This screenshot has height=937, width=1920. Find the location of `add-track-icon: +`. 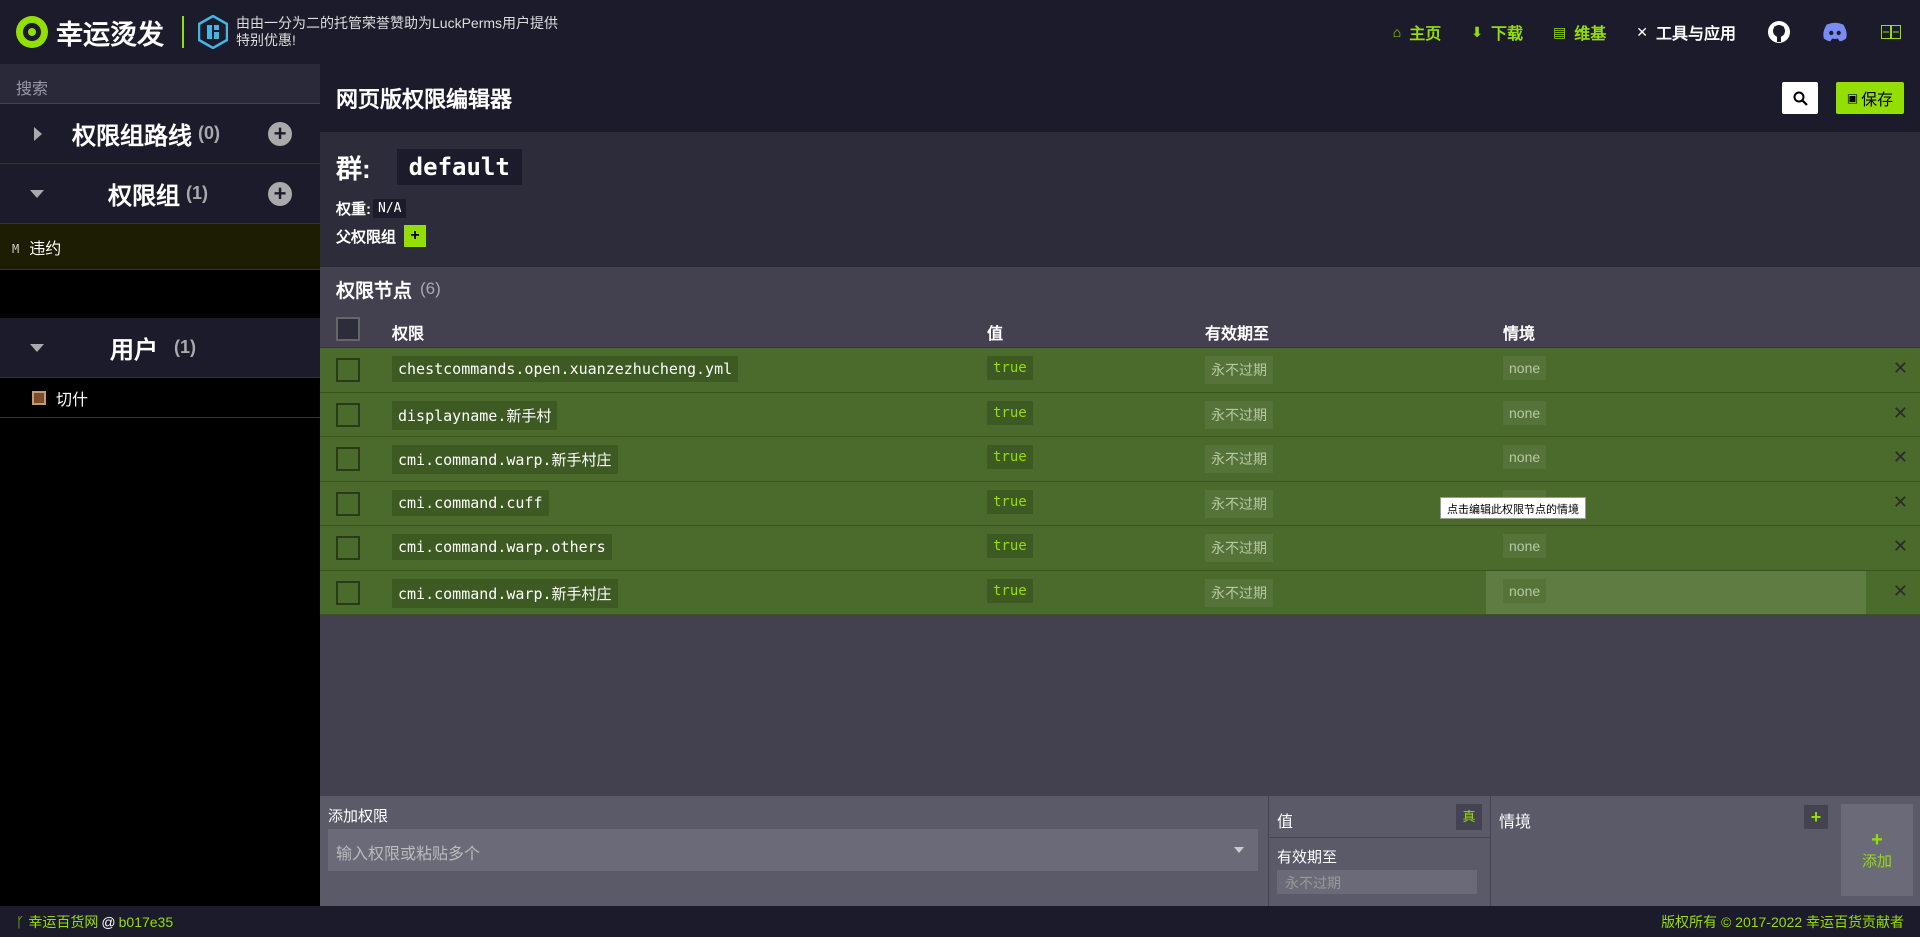

add-track-icon: + is located at coordinates (280, 133).